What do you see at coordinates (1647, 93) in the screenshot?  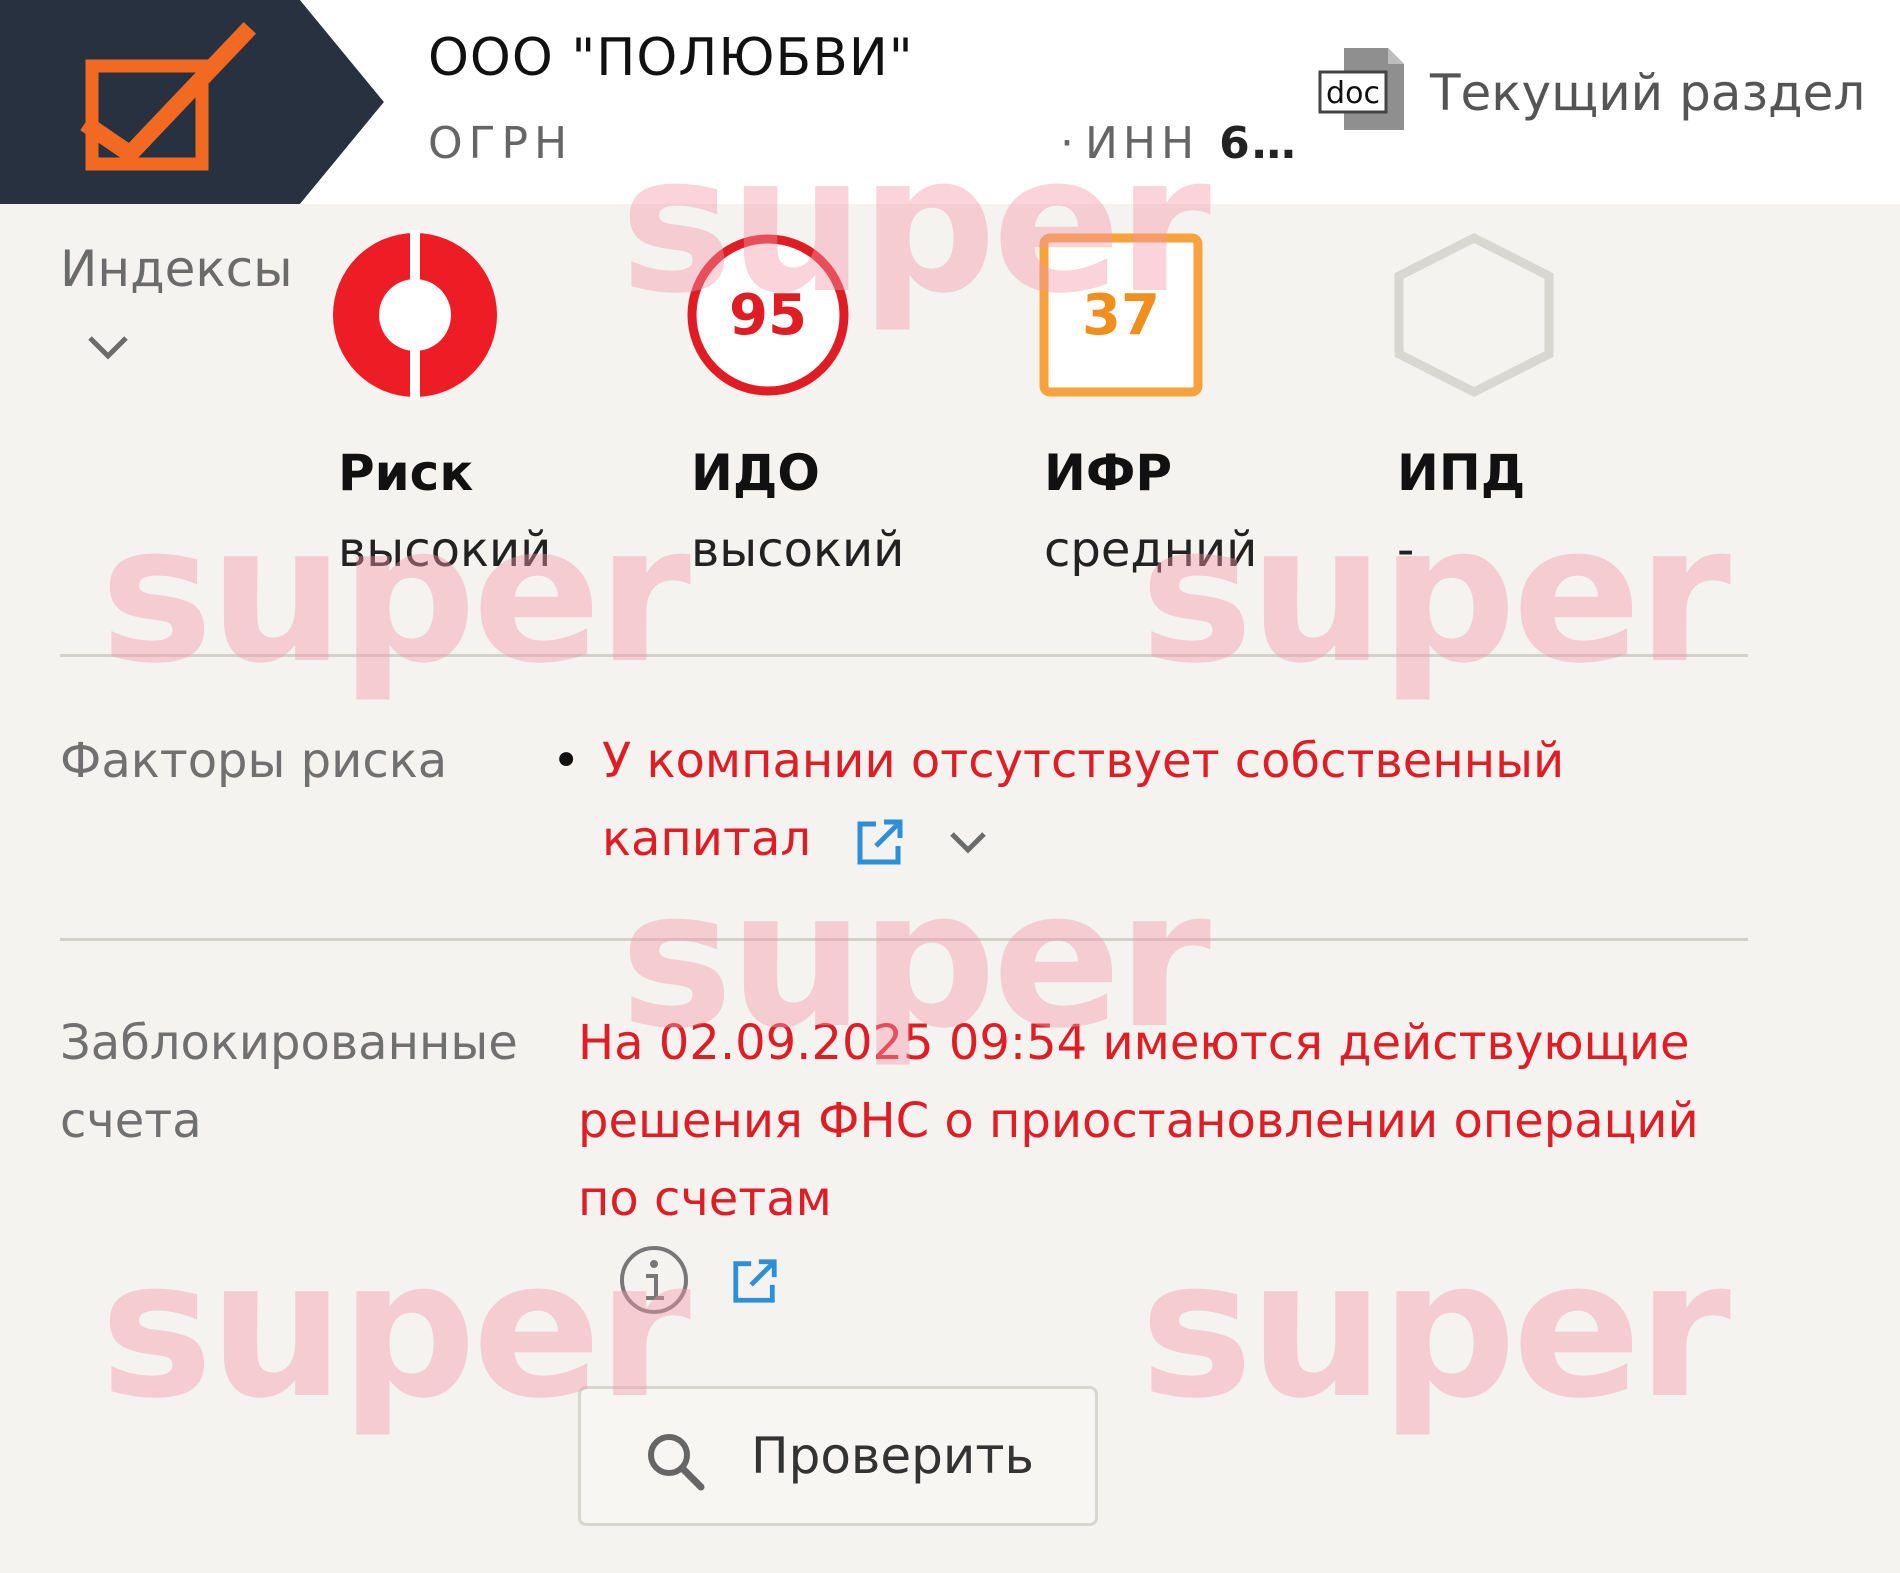 I see `current-section-link: Текущий раздел` at bounding box center [1647, 93].